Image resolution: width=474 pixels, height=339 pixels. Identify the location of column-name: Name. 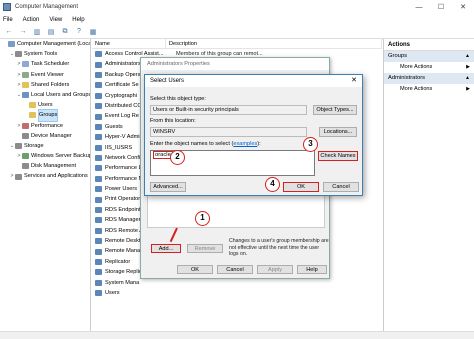
(129, 43).